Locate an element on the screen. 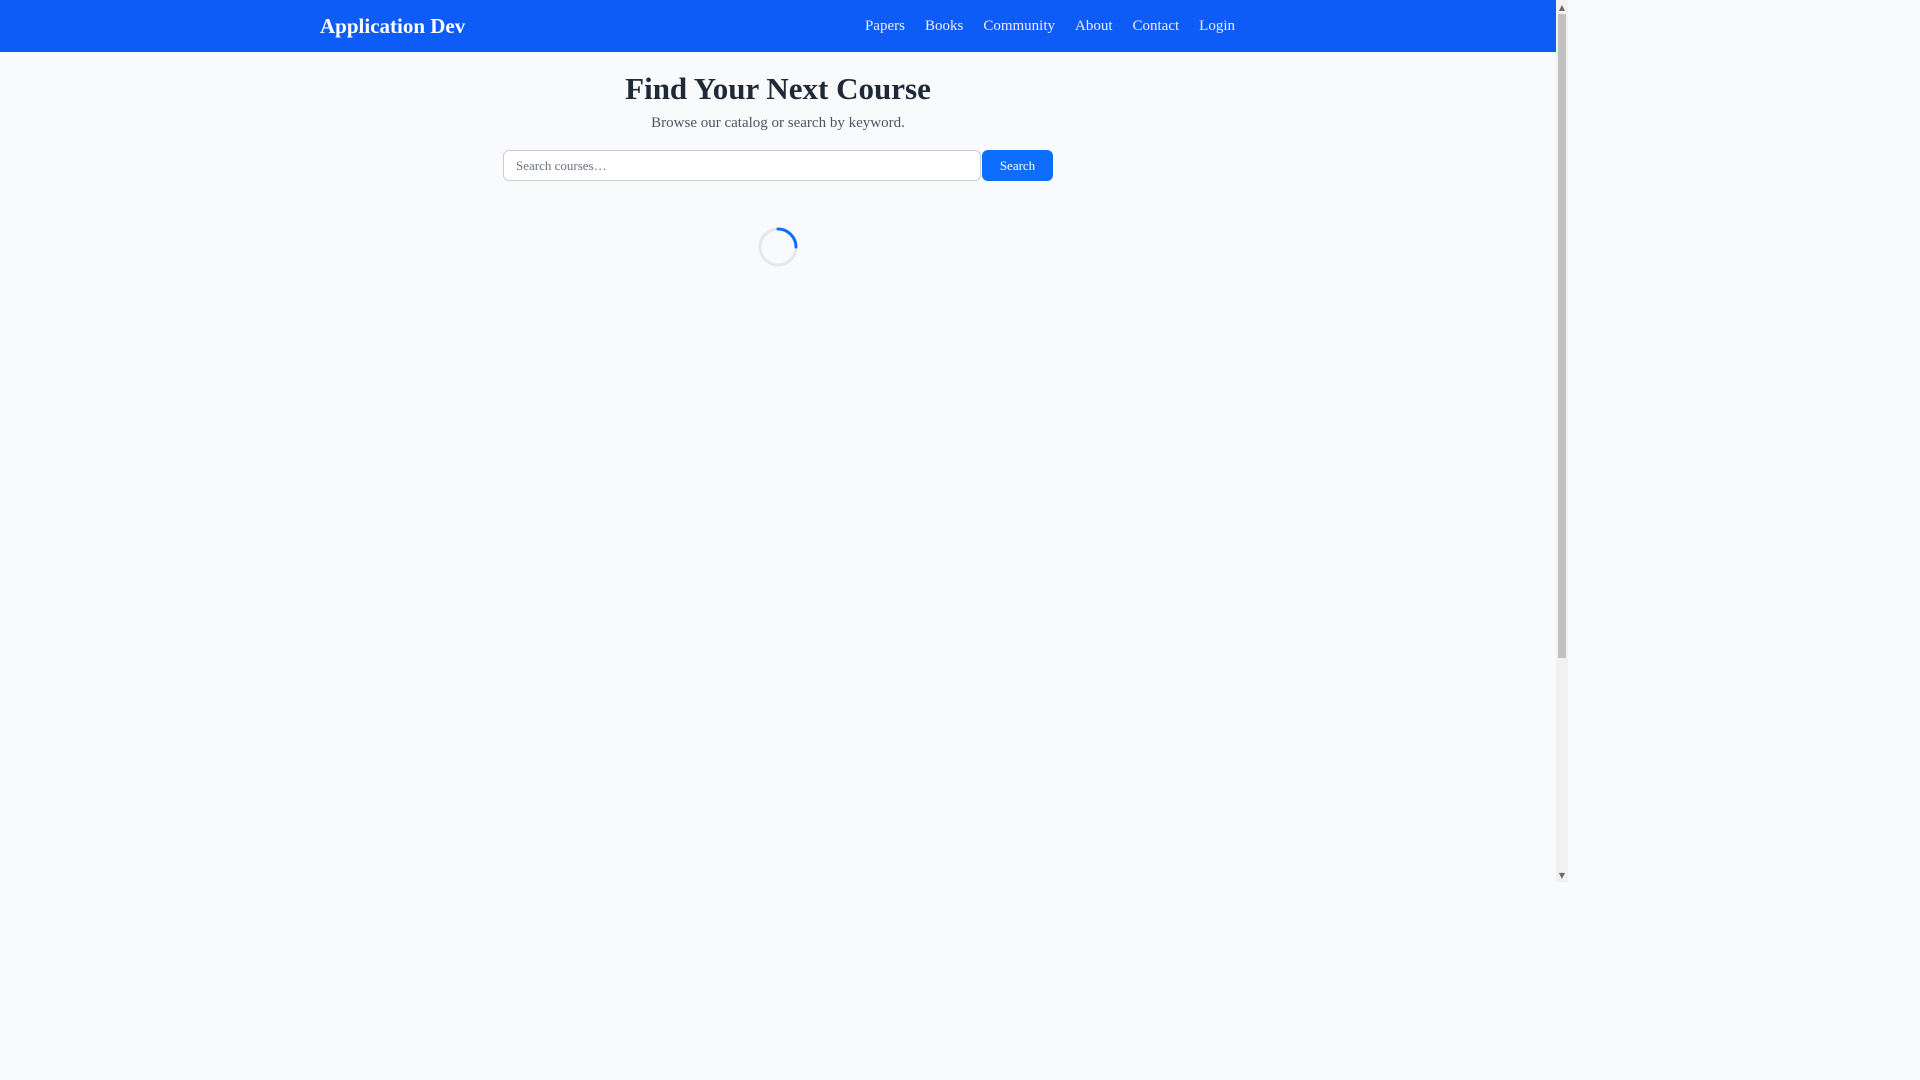  scroll-up-arrow-icon: ▲ is located at coordinates (1562, 7).